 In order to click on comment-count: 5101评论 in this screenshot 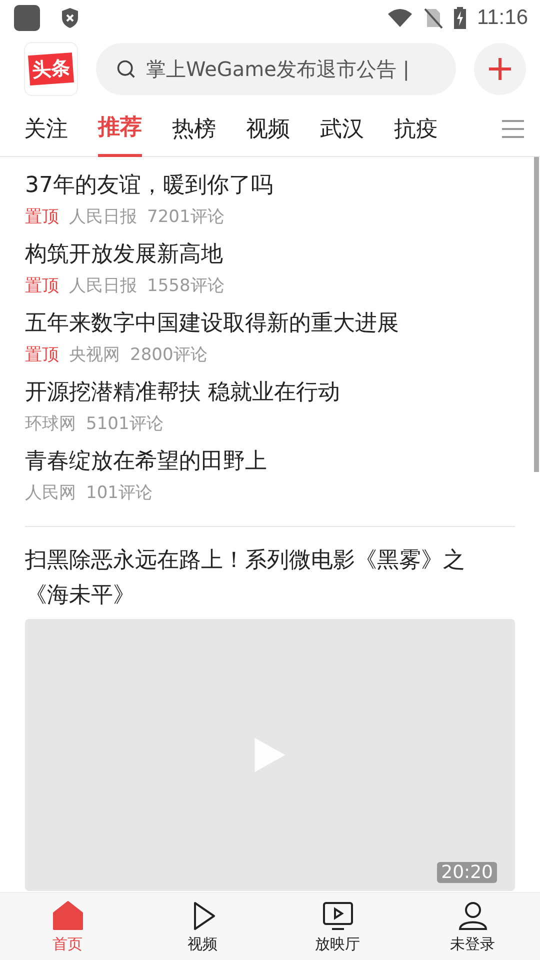, I will do `click(125, 424)`.